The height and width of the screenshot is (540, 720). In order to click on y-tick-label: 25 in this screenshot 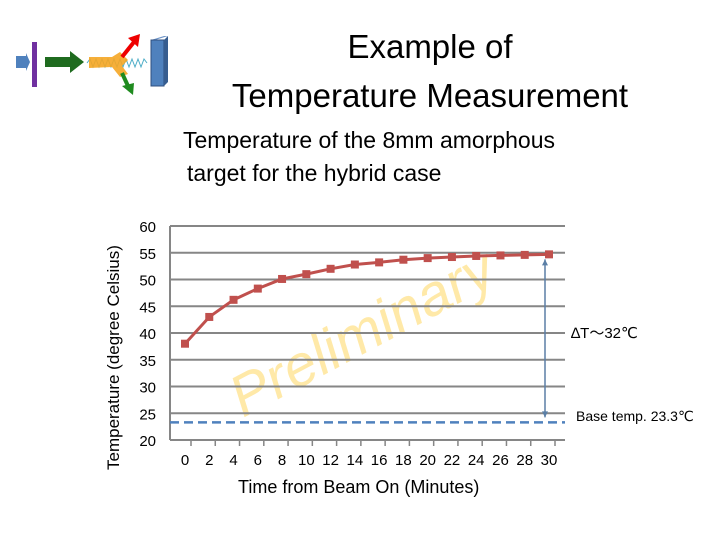, I will do `click(147, 414)`.